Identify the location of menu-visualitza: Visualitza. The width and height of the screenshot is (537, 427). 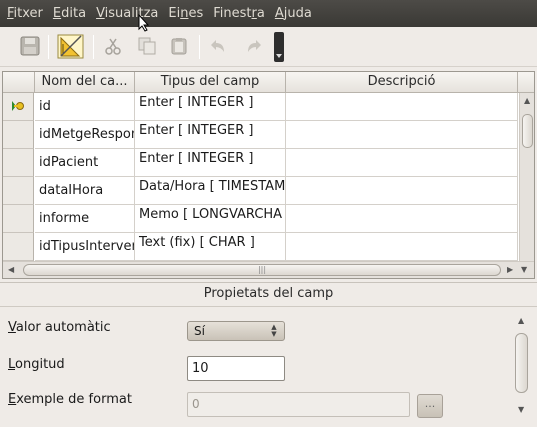
(127, 13).